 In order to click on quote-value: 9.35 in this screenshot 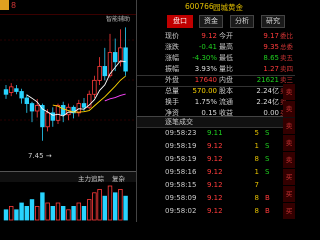, I will do `click(271, 47)`.